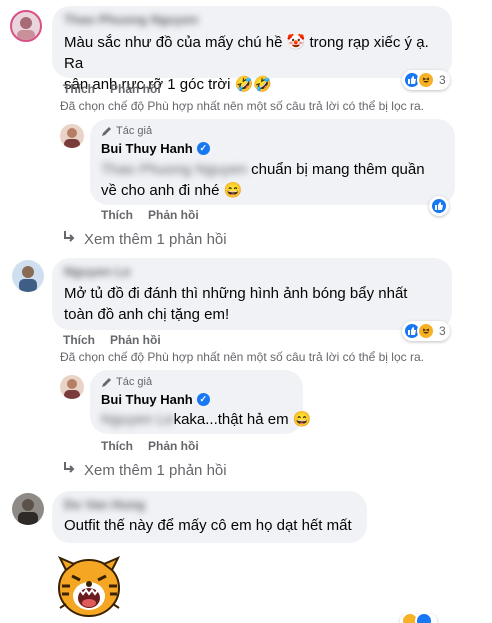 This screenshot has height=623, width=492. Describe the element at coordinates (89, 585) in the screenshot. I see `tiger-sticker` at that location.